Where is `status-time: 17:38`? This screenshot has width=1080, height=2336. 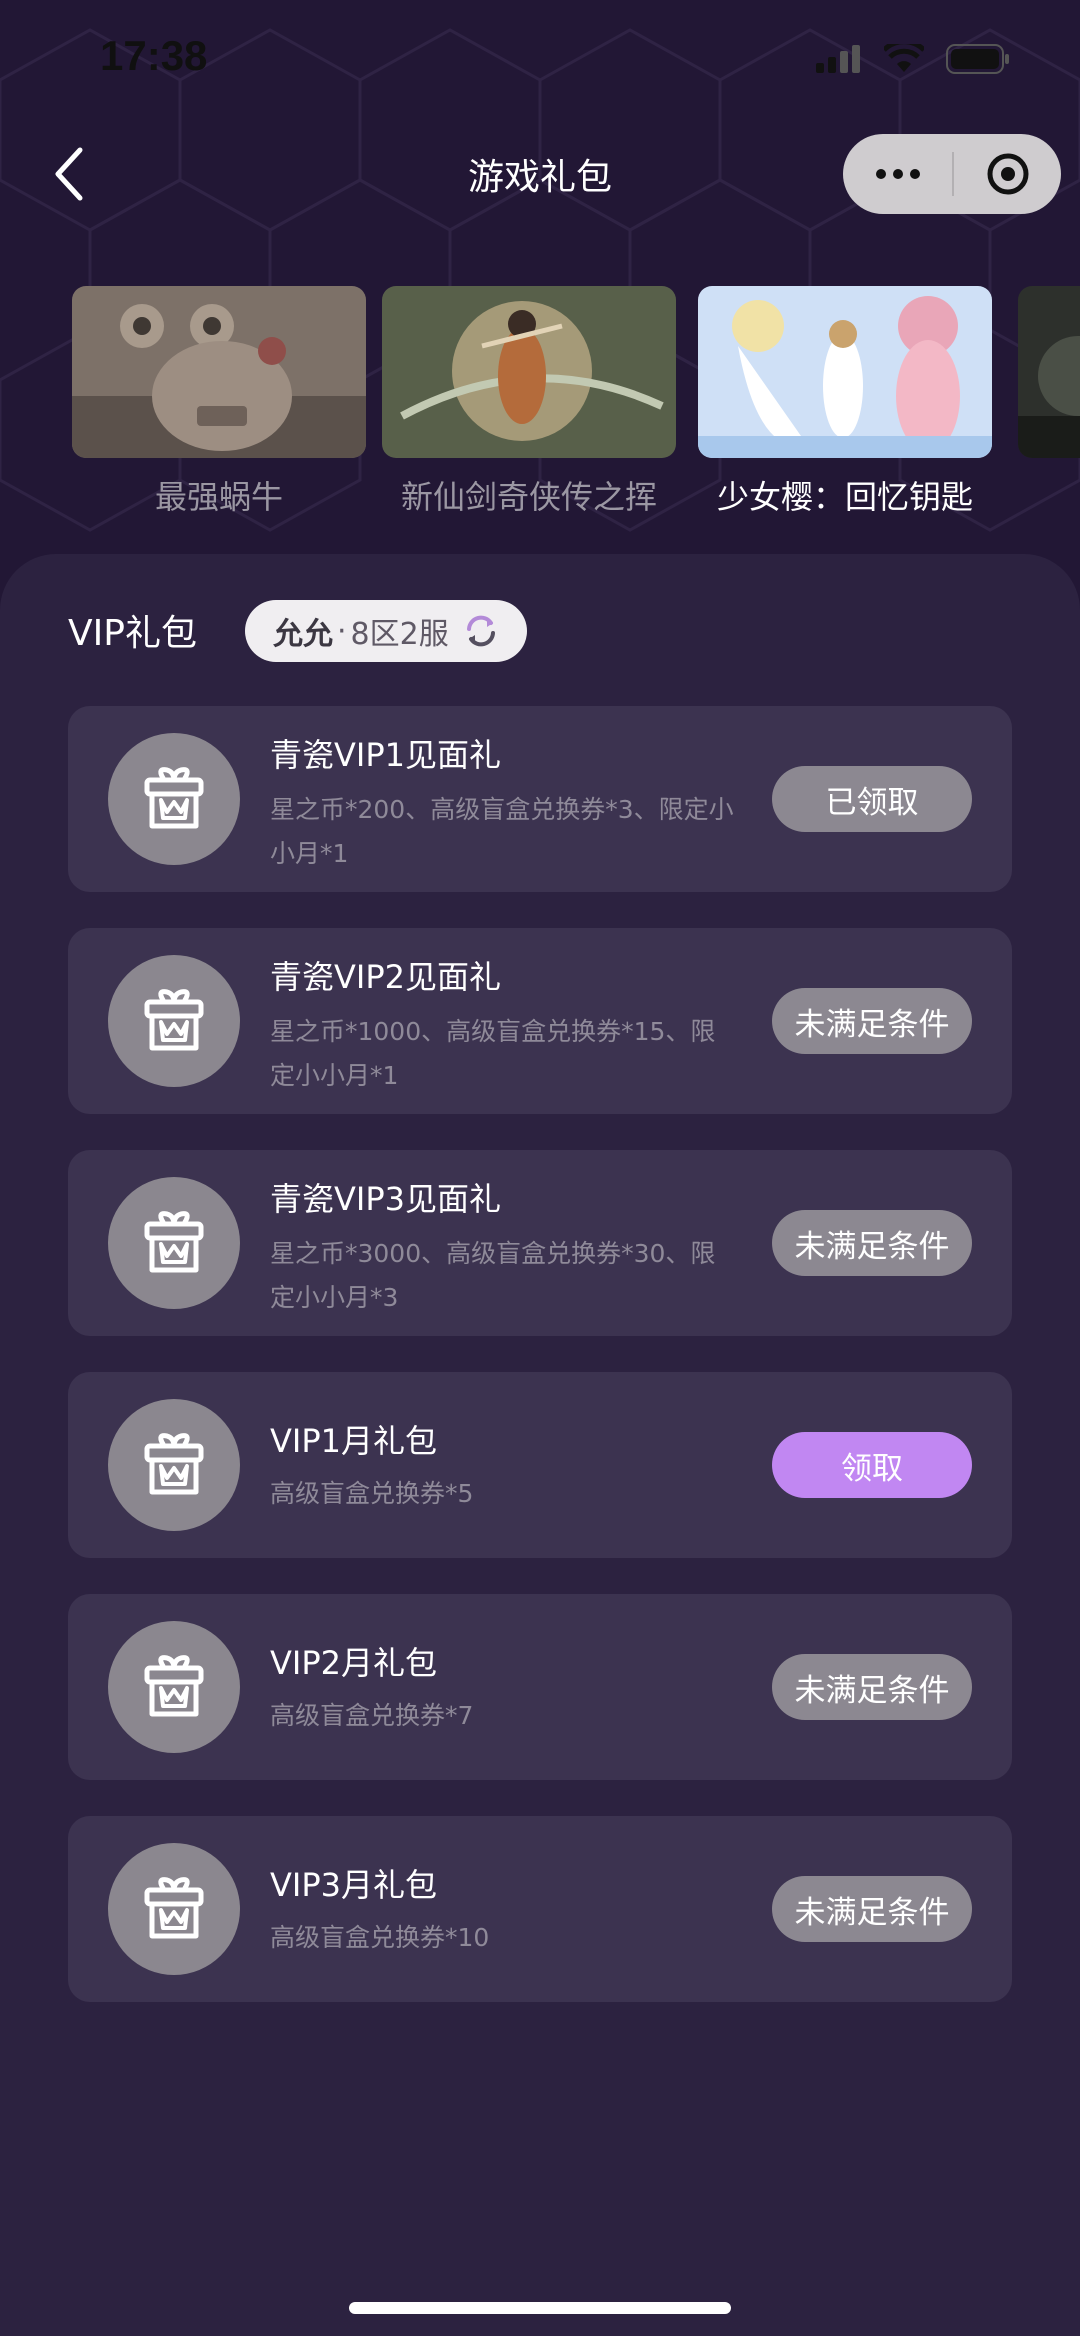 status-time: 17:38 is located at coordinates (154, 55).